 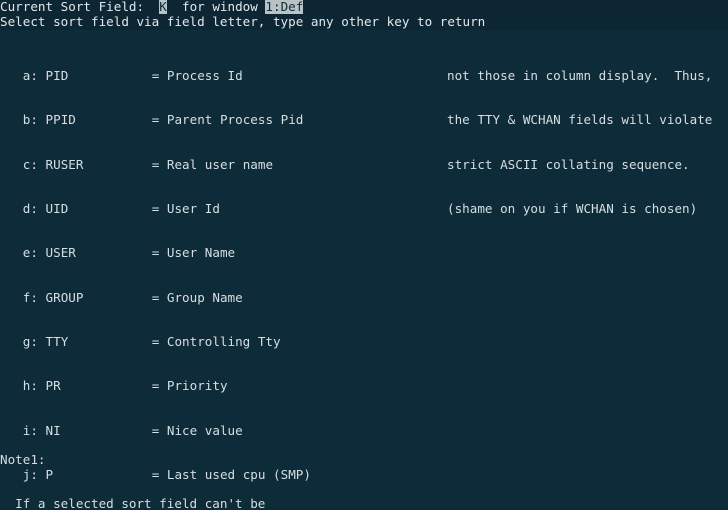 What do you see at coordinates (220, 164) in the screenshot?
I see `field-desc: Real user name` at bounding box center [220, 164].